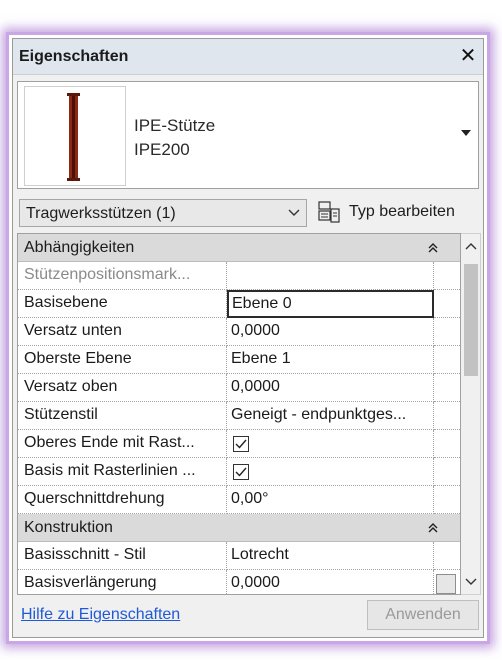 The width and height of the screenshot is (502, 660). Describe the element at coordinates (122, 304) in the screenshot. I see `property-name: Basisebene` at that location.